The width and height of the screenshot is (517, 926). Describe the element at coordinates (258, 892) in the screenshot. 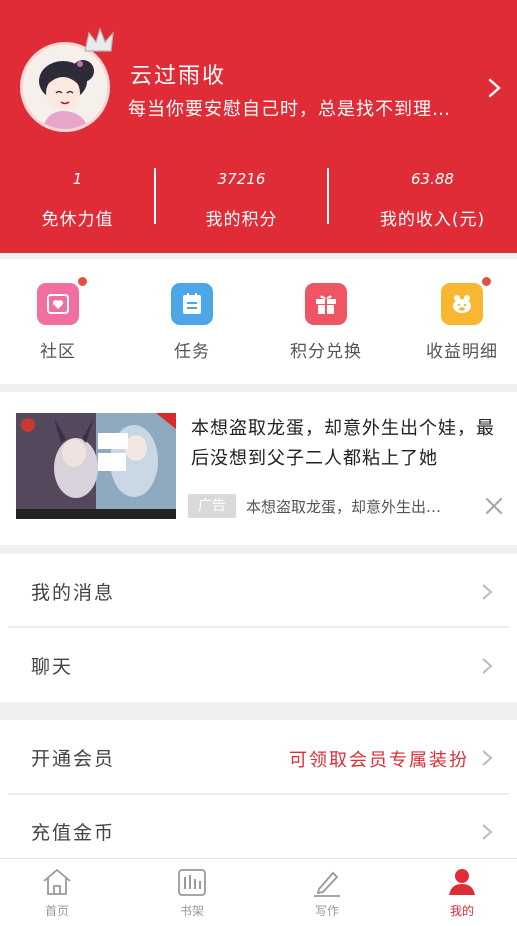

I see `bottom-tab-bar: 首页 书架 写作 我的` at that location.